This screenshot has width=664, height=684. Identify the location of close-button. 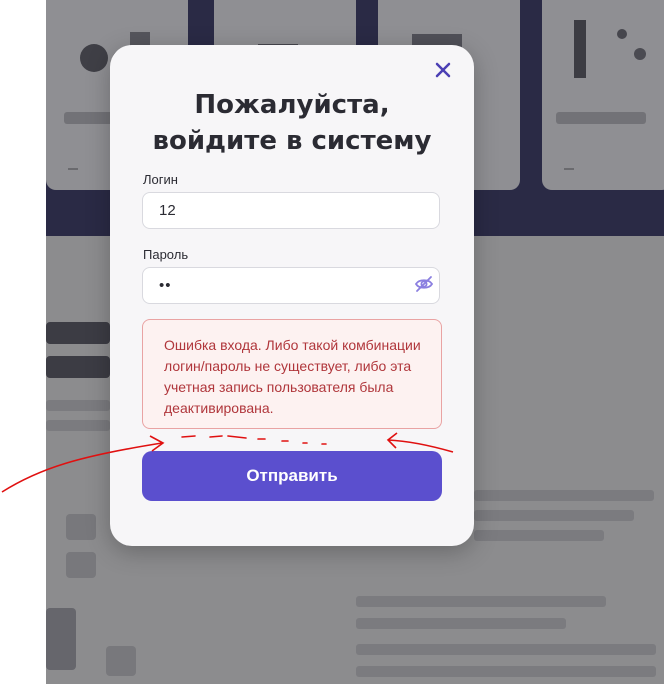
(443, 70).